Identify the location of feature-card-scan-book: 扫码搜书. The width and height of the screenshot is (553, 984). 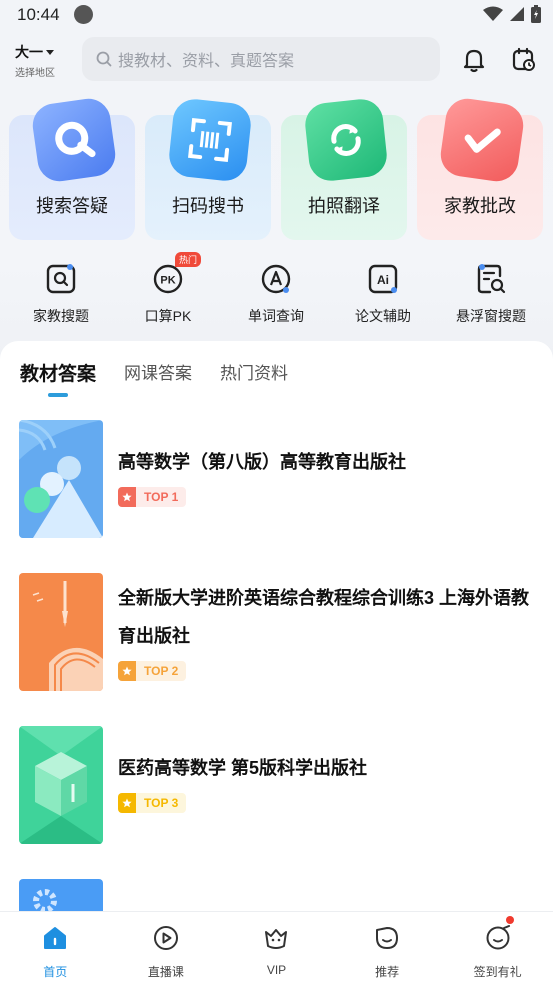
(208, 168).